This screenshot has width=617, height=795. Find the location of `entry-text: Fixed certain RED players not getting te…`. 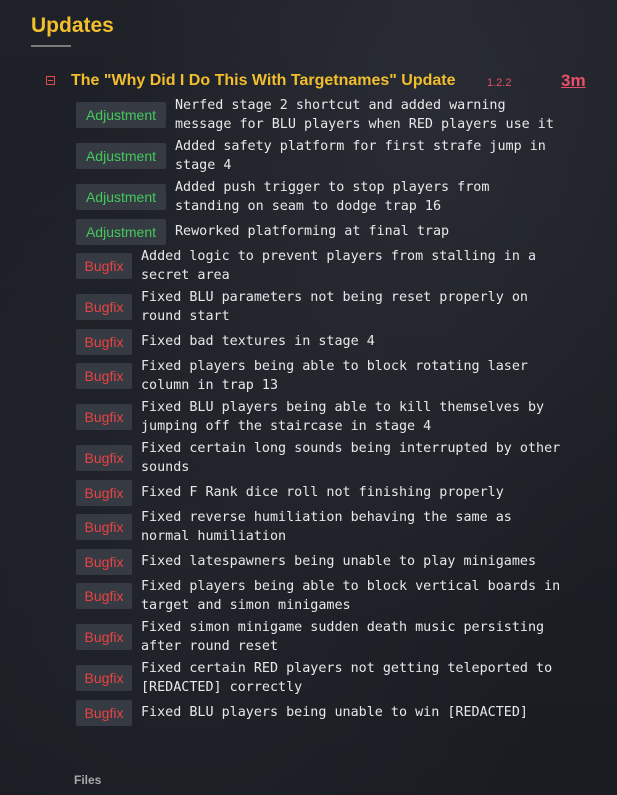

entry-text: Fixed certain RED players not getting te… is located at coordinates (347, 678).